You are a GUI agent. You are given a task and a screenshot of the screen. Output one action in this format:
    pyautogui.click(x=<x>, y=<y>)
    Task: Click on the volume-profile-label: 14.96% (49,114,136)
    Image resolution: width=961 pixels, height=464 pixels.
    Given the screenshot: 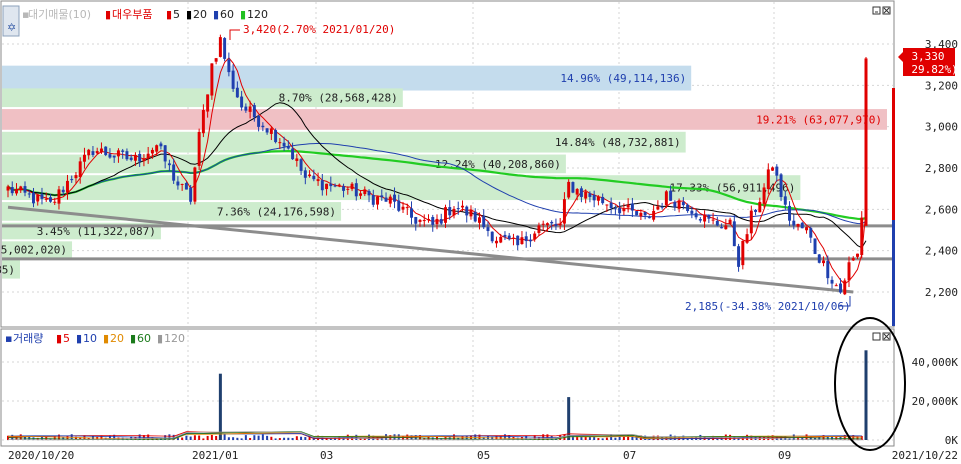 What is the action you would take?
    pyautogui.click(x=623, y=78)
    